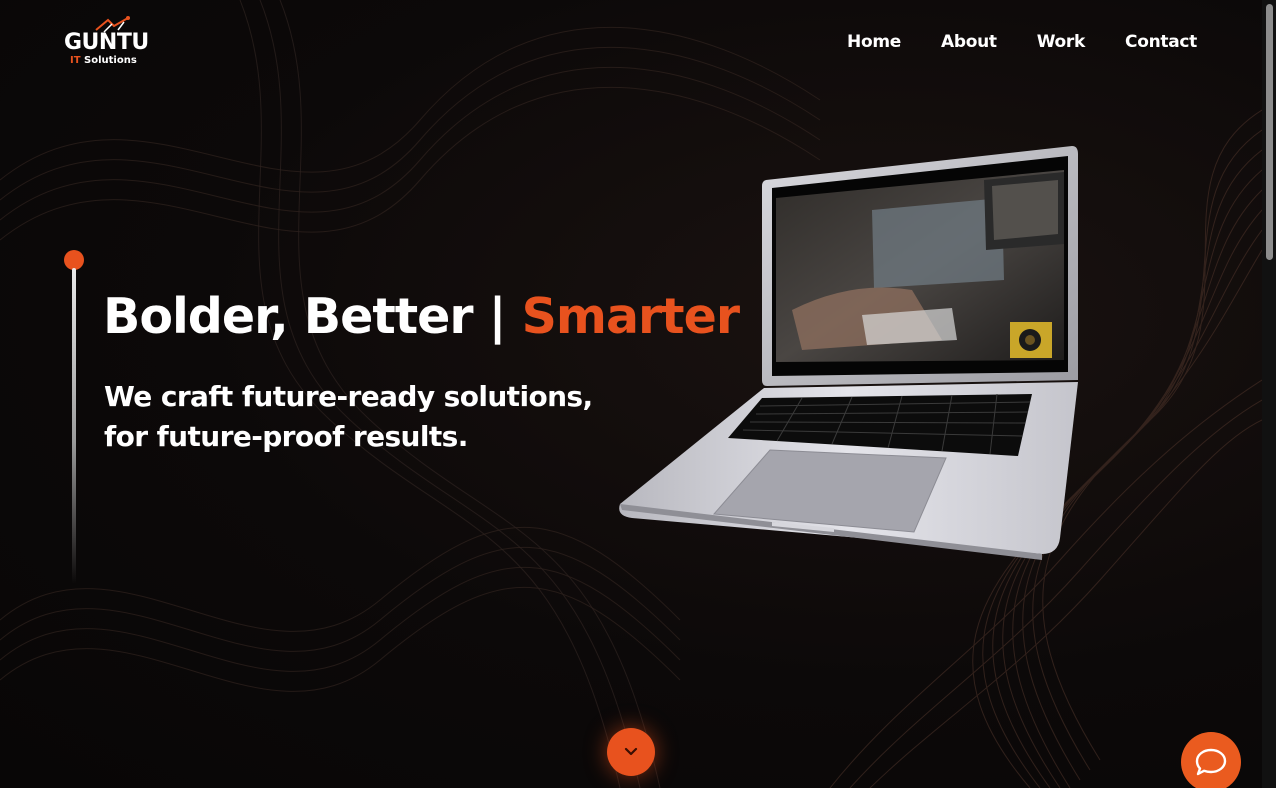 The height and width of the screenshot is (788, 1276). I want to click on hero-headline-main: Bolder, Better |, so click(312, 316).